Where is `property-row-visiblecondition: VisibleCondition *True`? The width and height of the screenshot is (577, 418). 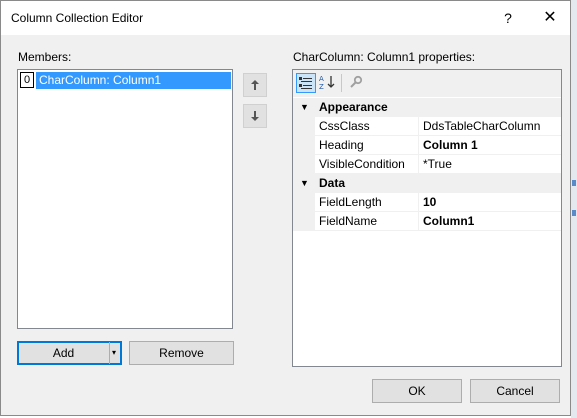
property-row-visiblecondition: VisibleCondition *True is located at coordinates (427, 164).